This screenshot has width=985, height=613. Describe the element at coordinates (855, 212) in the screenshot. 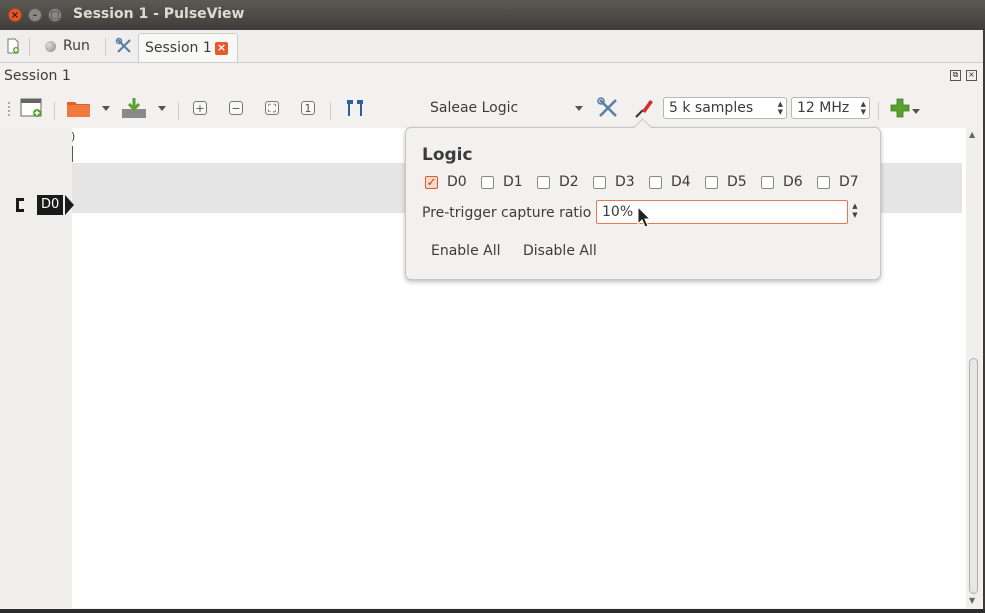

I see `pretrigger-spin-icon: ▲ ▼` at that location.